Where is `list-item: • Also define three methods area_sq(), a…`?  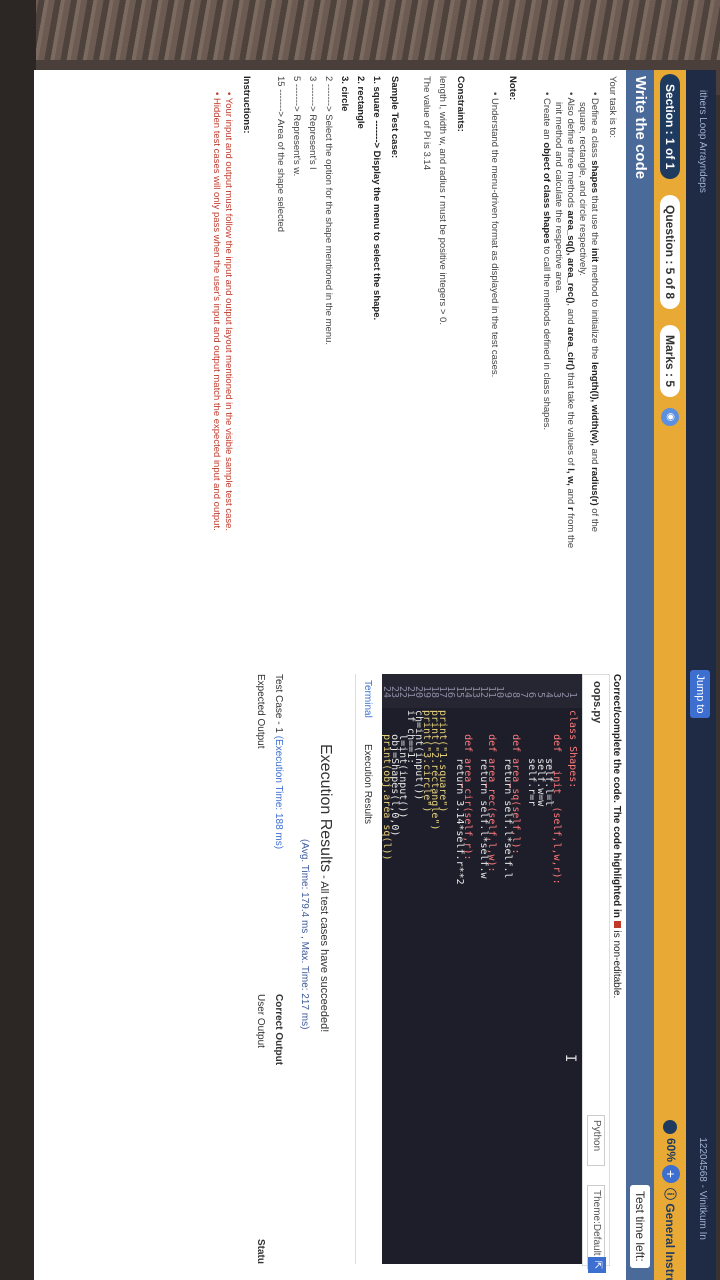 list-item: • Also define three methods area_sq(), a… is located at coordinates (570, 320).